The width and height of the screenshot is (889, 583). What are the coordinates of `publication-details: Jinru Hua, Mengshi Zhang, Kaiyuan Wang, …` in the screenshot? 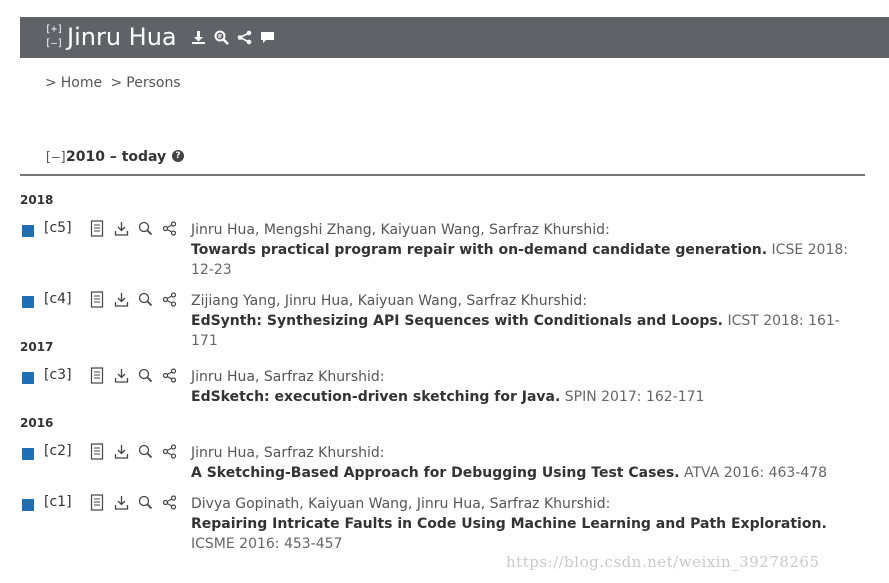 It's located at (523, 250).